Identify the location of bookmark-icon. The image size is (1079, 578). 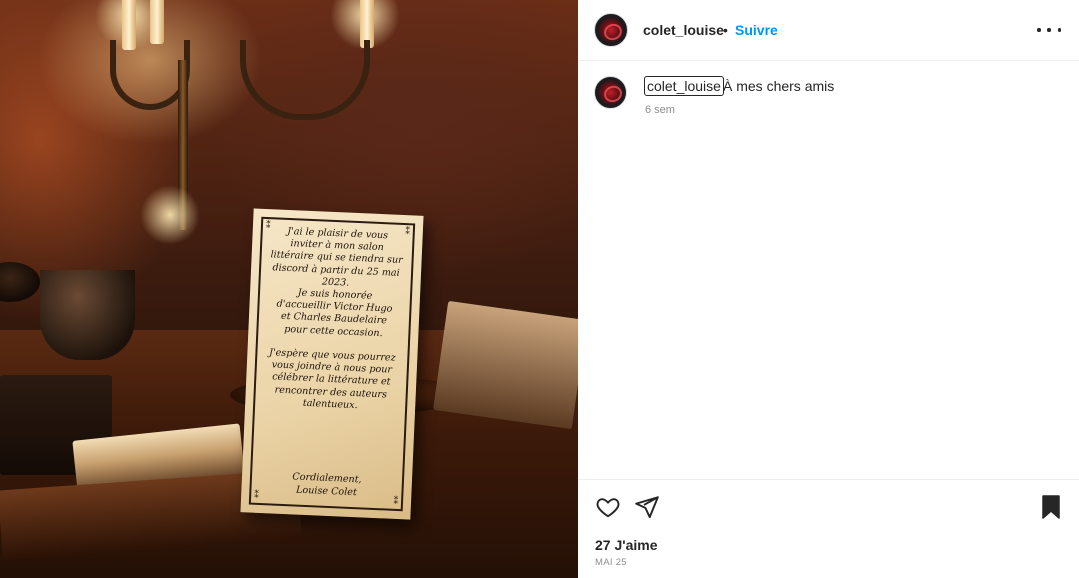
(1051, 507).